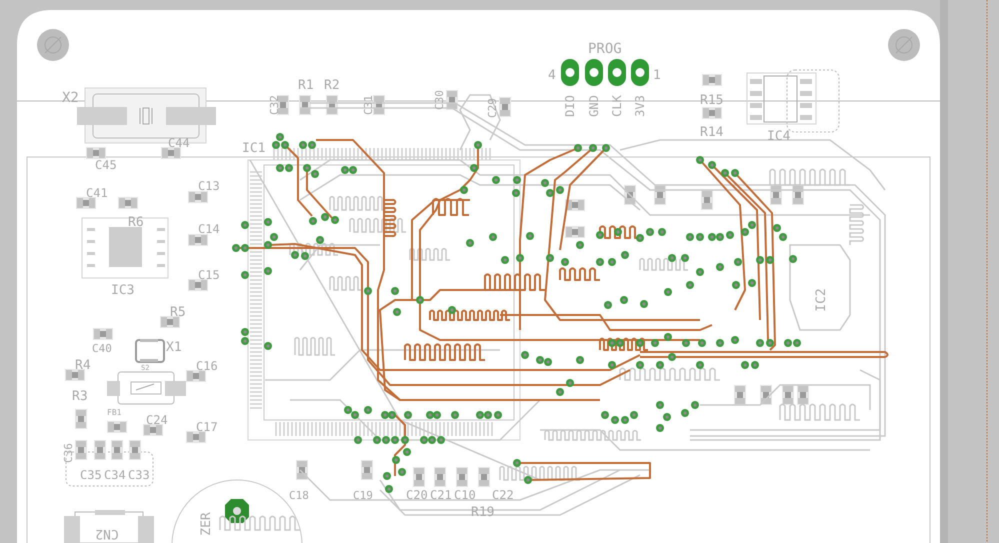 The width and height of the screenshot is (999, 543). What do you see at coordinates (178, 312) in the screenshot?
I see `component-designator: R5` at bounding box center [178, 312].